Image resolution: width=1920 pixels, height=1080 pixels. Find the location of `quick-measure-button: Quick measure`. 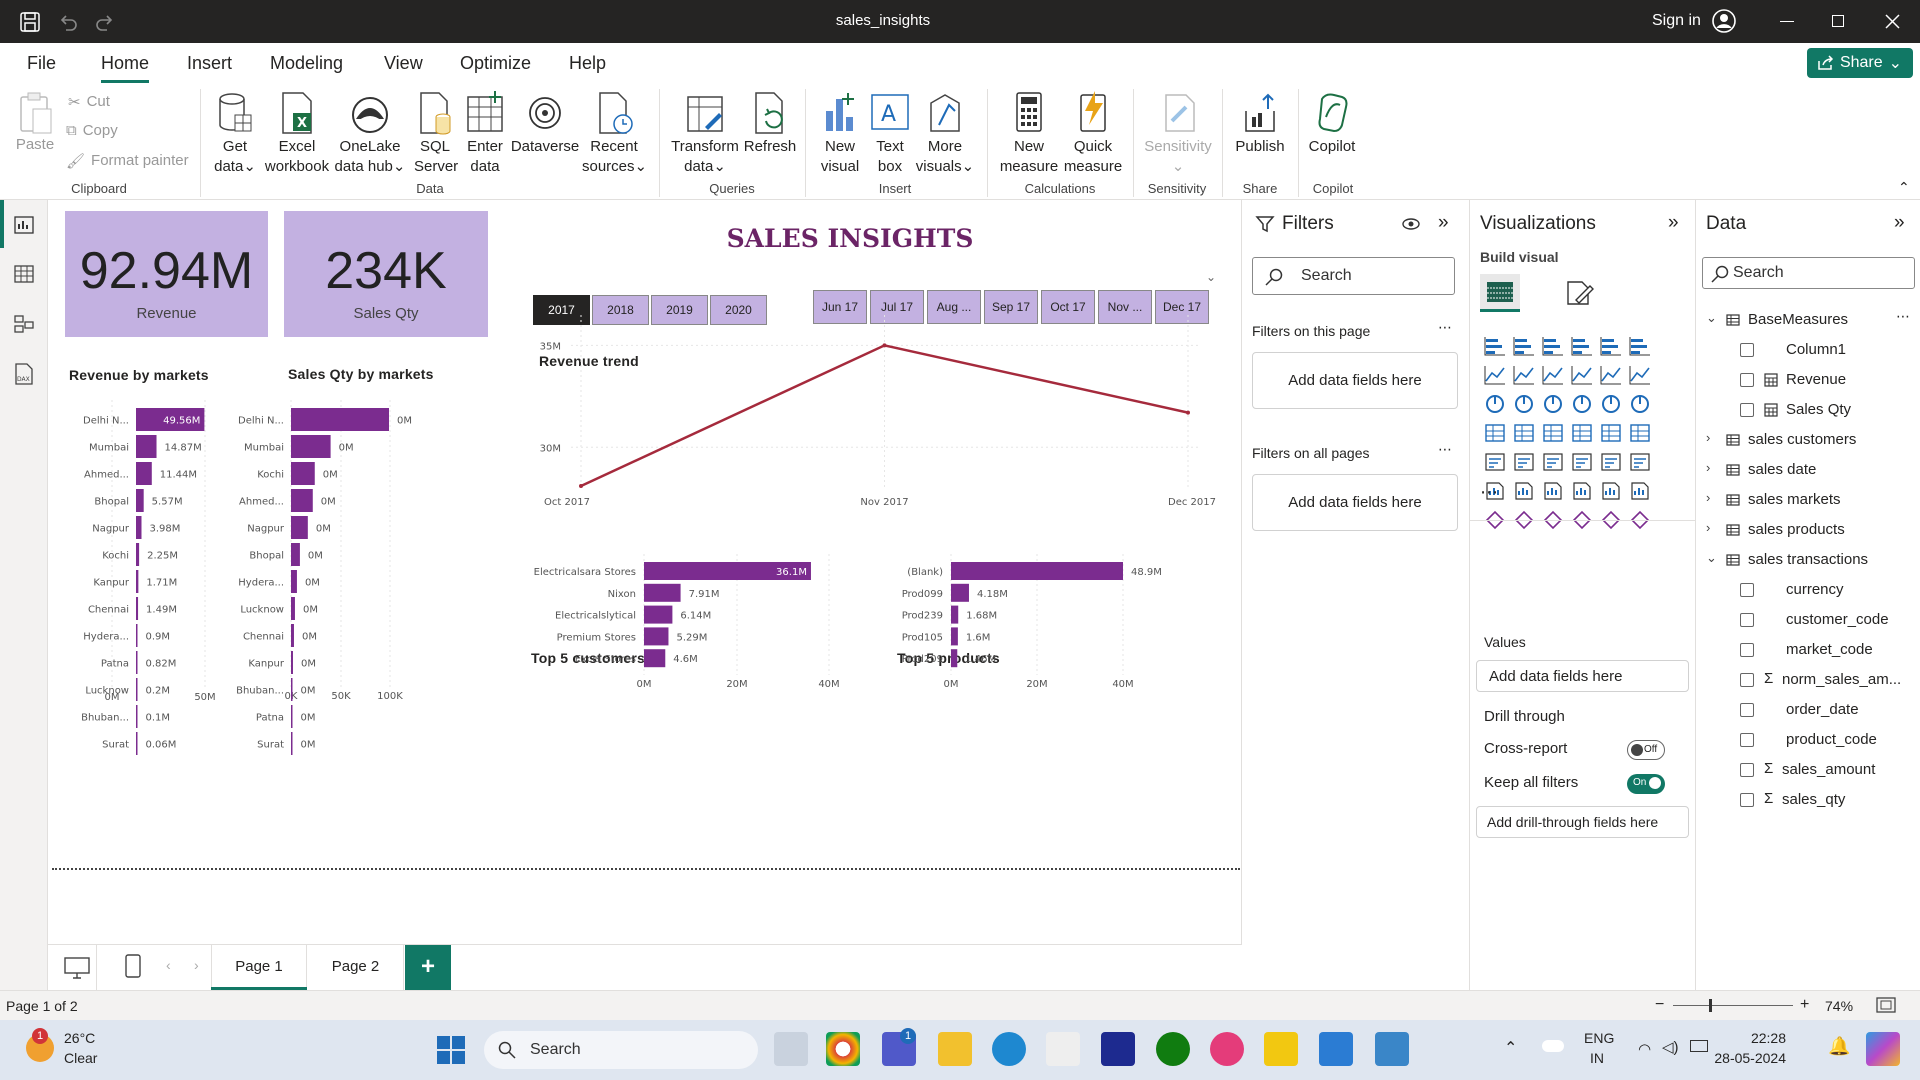

quick-measure-button: Quick measure is located at coordinates (1093, 134).